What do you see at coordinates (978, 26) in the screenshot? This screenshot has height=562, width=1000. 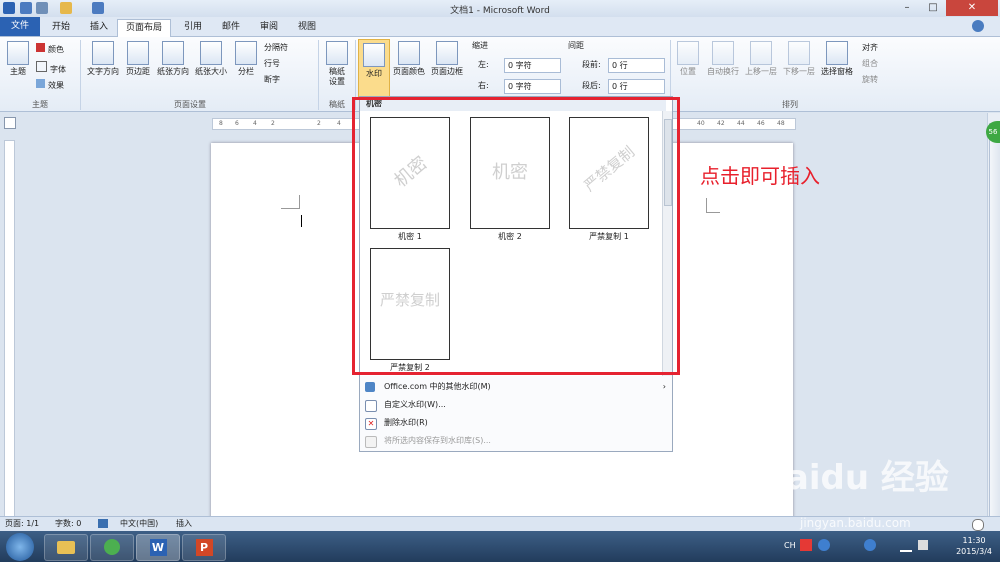 I see `help-icon` at bounding box center [978, 26].